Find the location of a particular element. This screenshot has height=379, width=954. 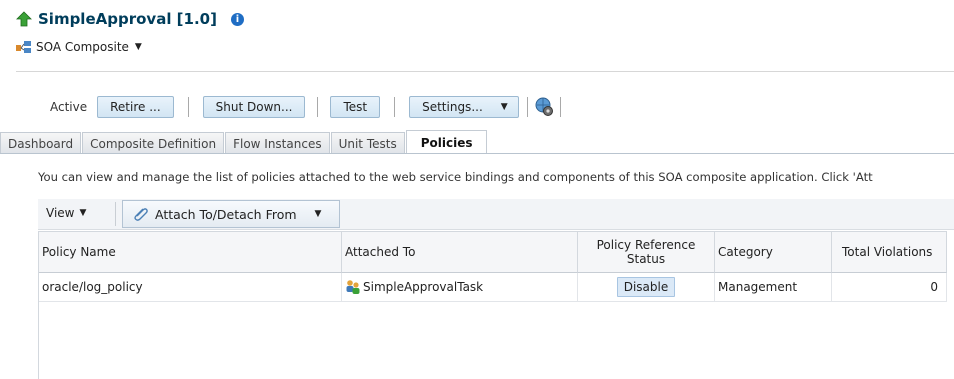

cell-total-violations: 0 is located at coordinates (889, 287).